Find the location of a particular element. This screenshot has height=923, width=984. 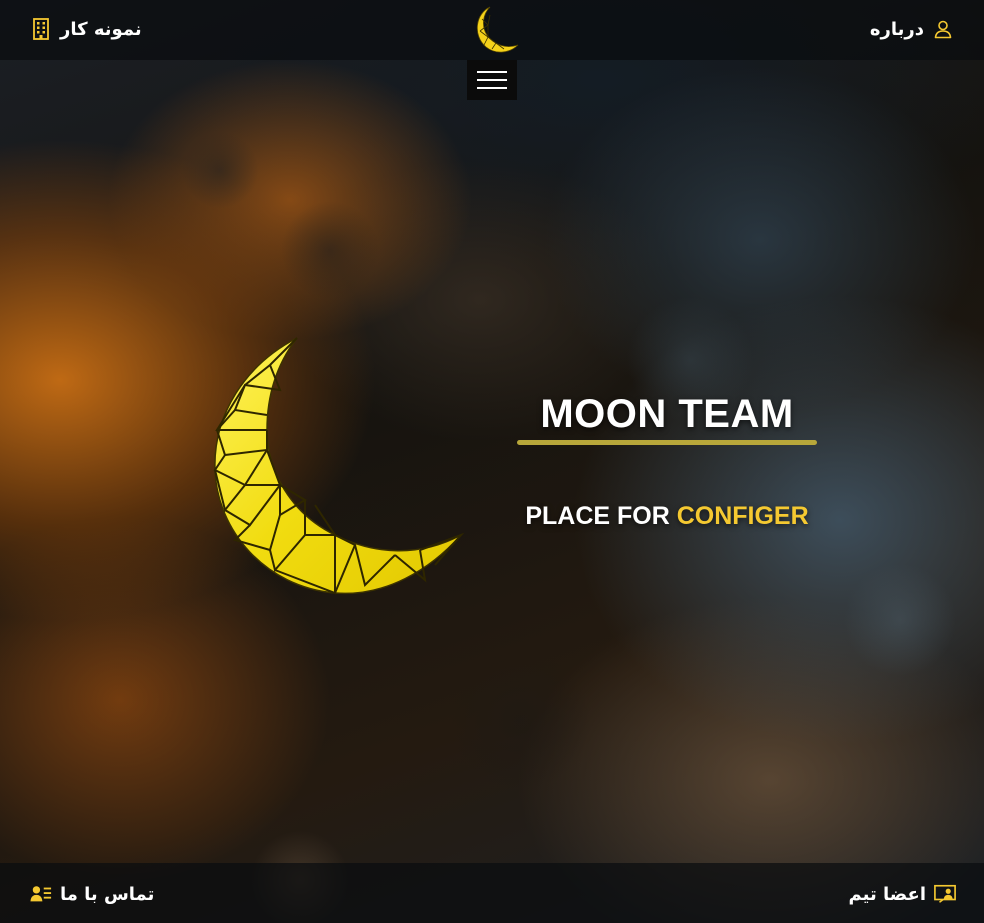

hero-crescent-moon-icon is located at coordinates (337, 467).